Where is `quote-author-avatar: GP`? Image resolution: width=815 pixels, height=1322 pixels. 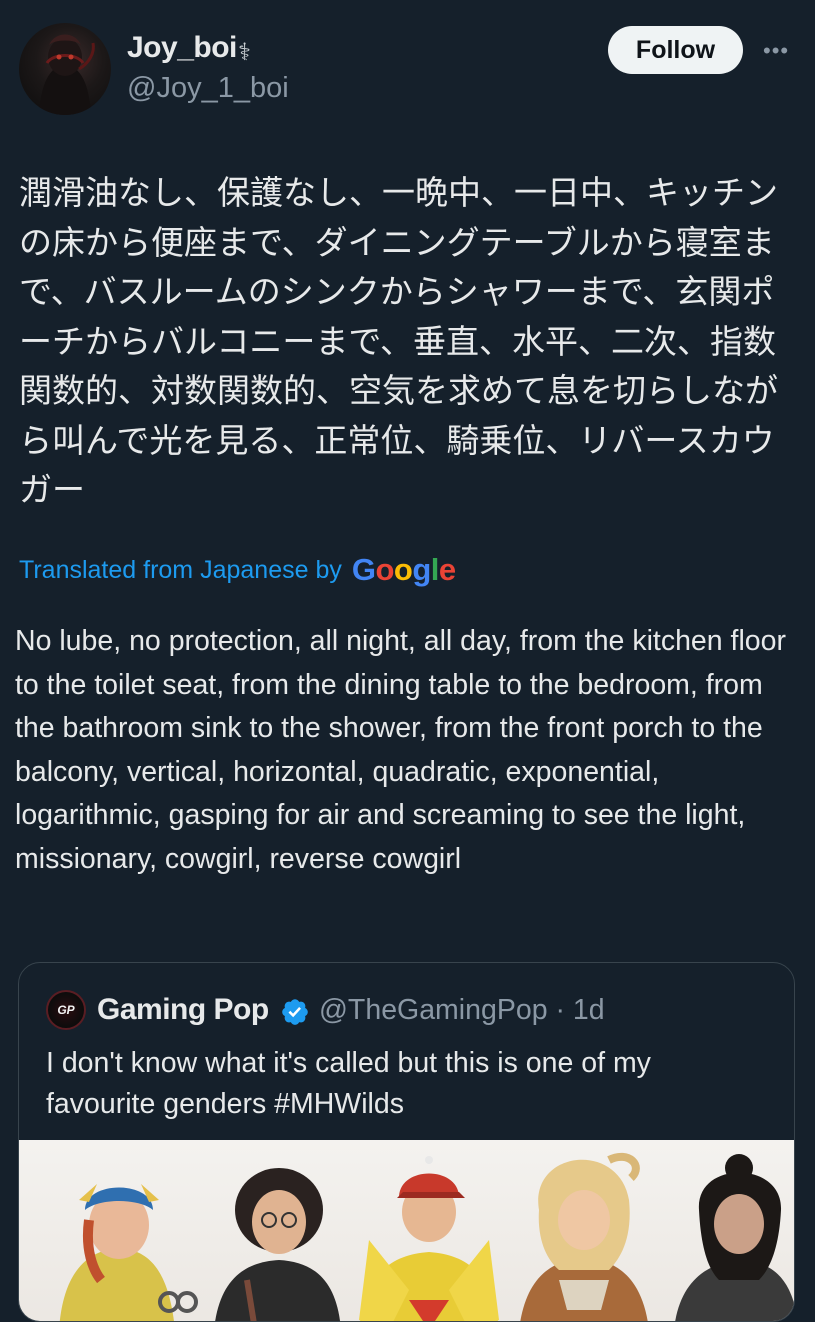
quote-author-avatar: GP is located at coordinates (66, 1010).